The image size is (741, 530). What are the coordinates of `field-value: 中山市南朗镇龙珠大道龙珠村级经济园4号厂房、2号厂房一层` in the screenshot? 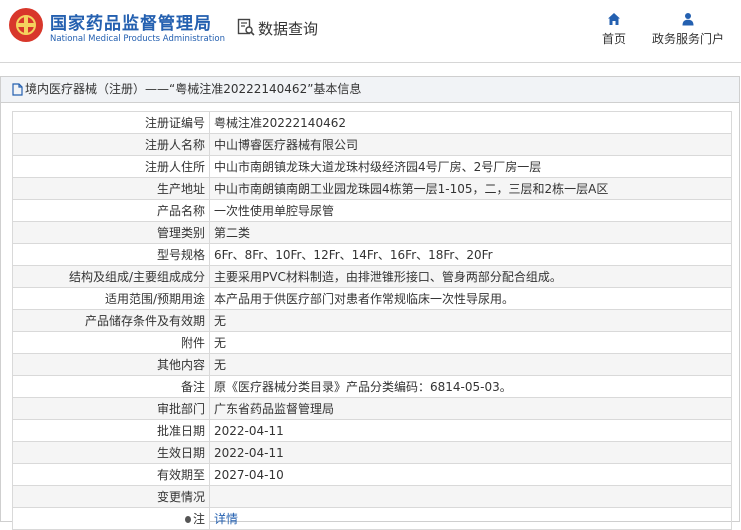 It's located at (470, 166).